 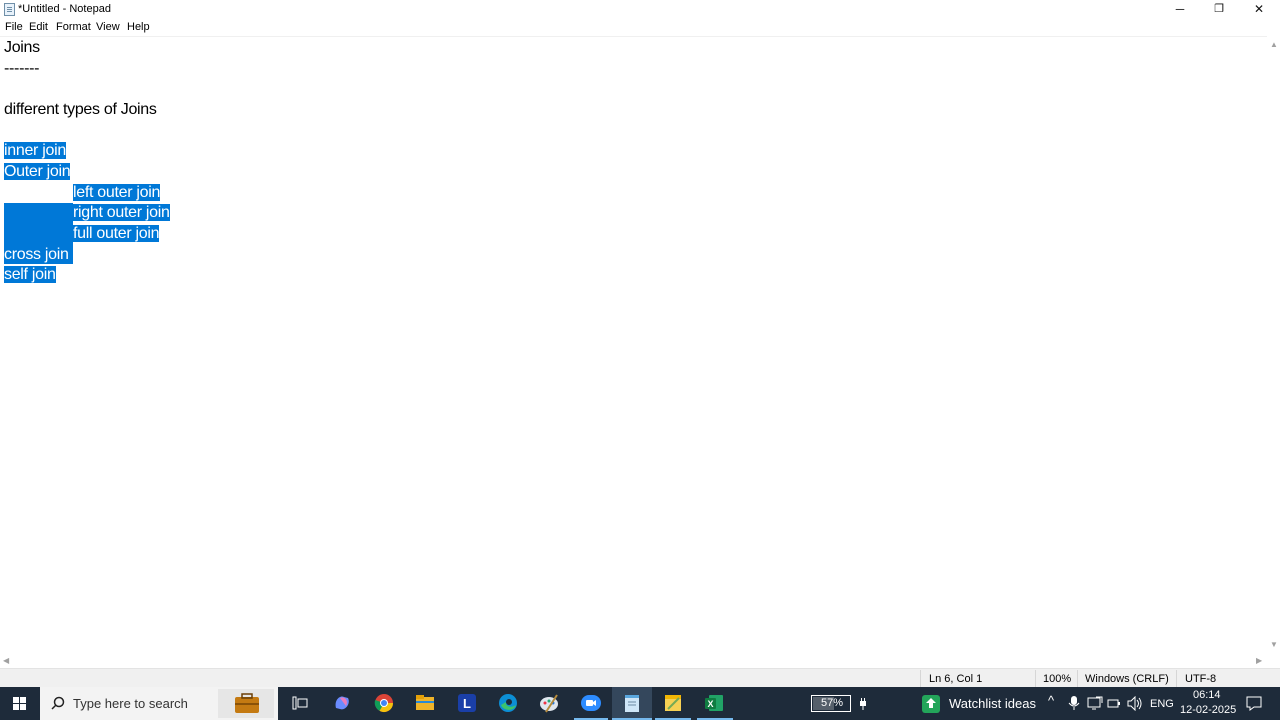 What do you see at coordinates (956, 679) in the screenshot?
I see `cursor-position: Ln 6, Col 1` at bounding box center [956, 679].